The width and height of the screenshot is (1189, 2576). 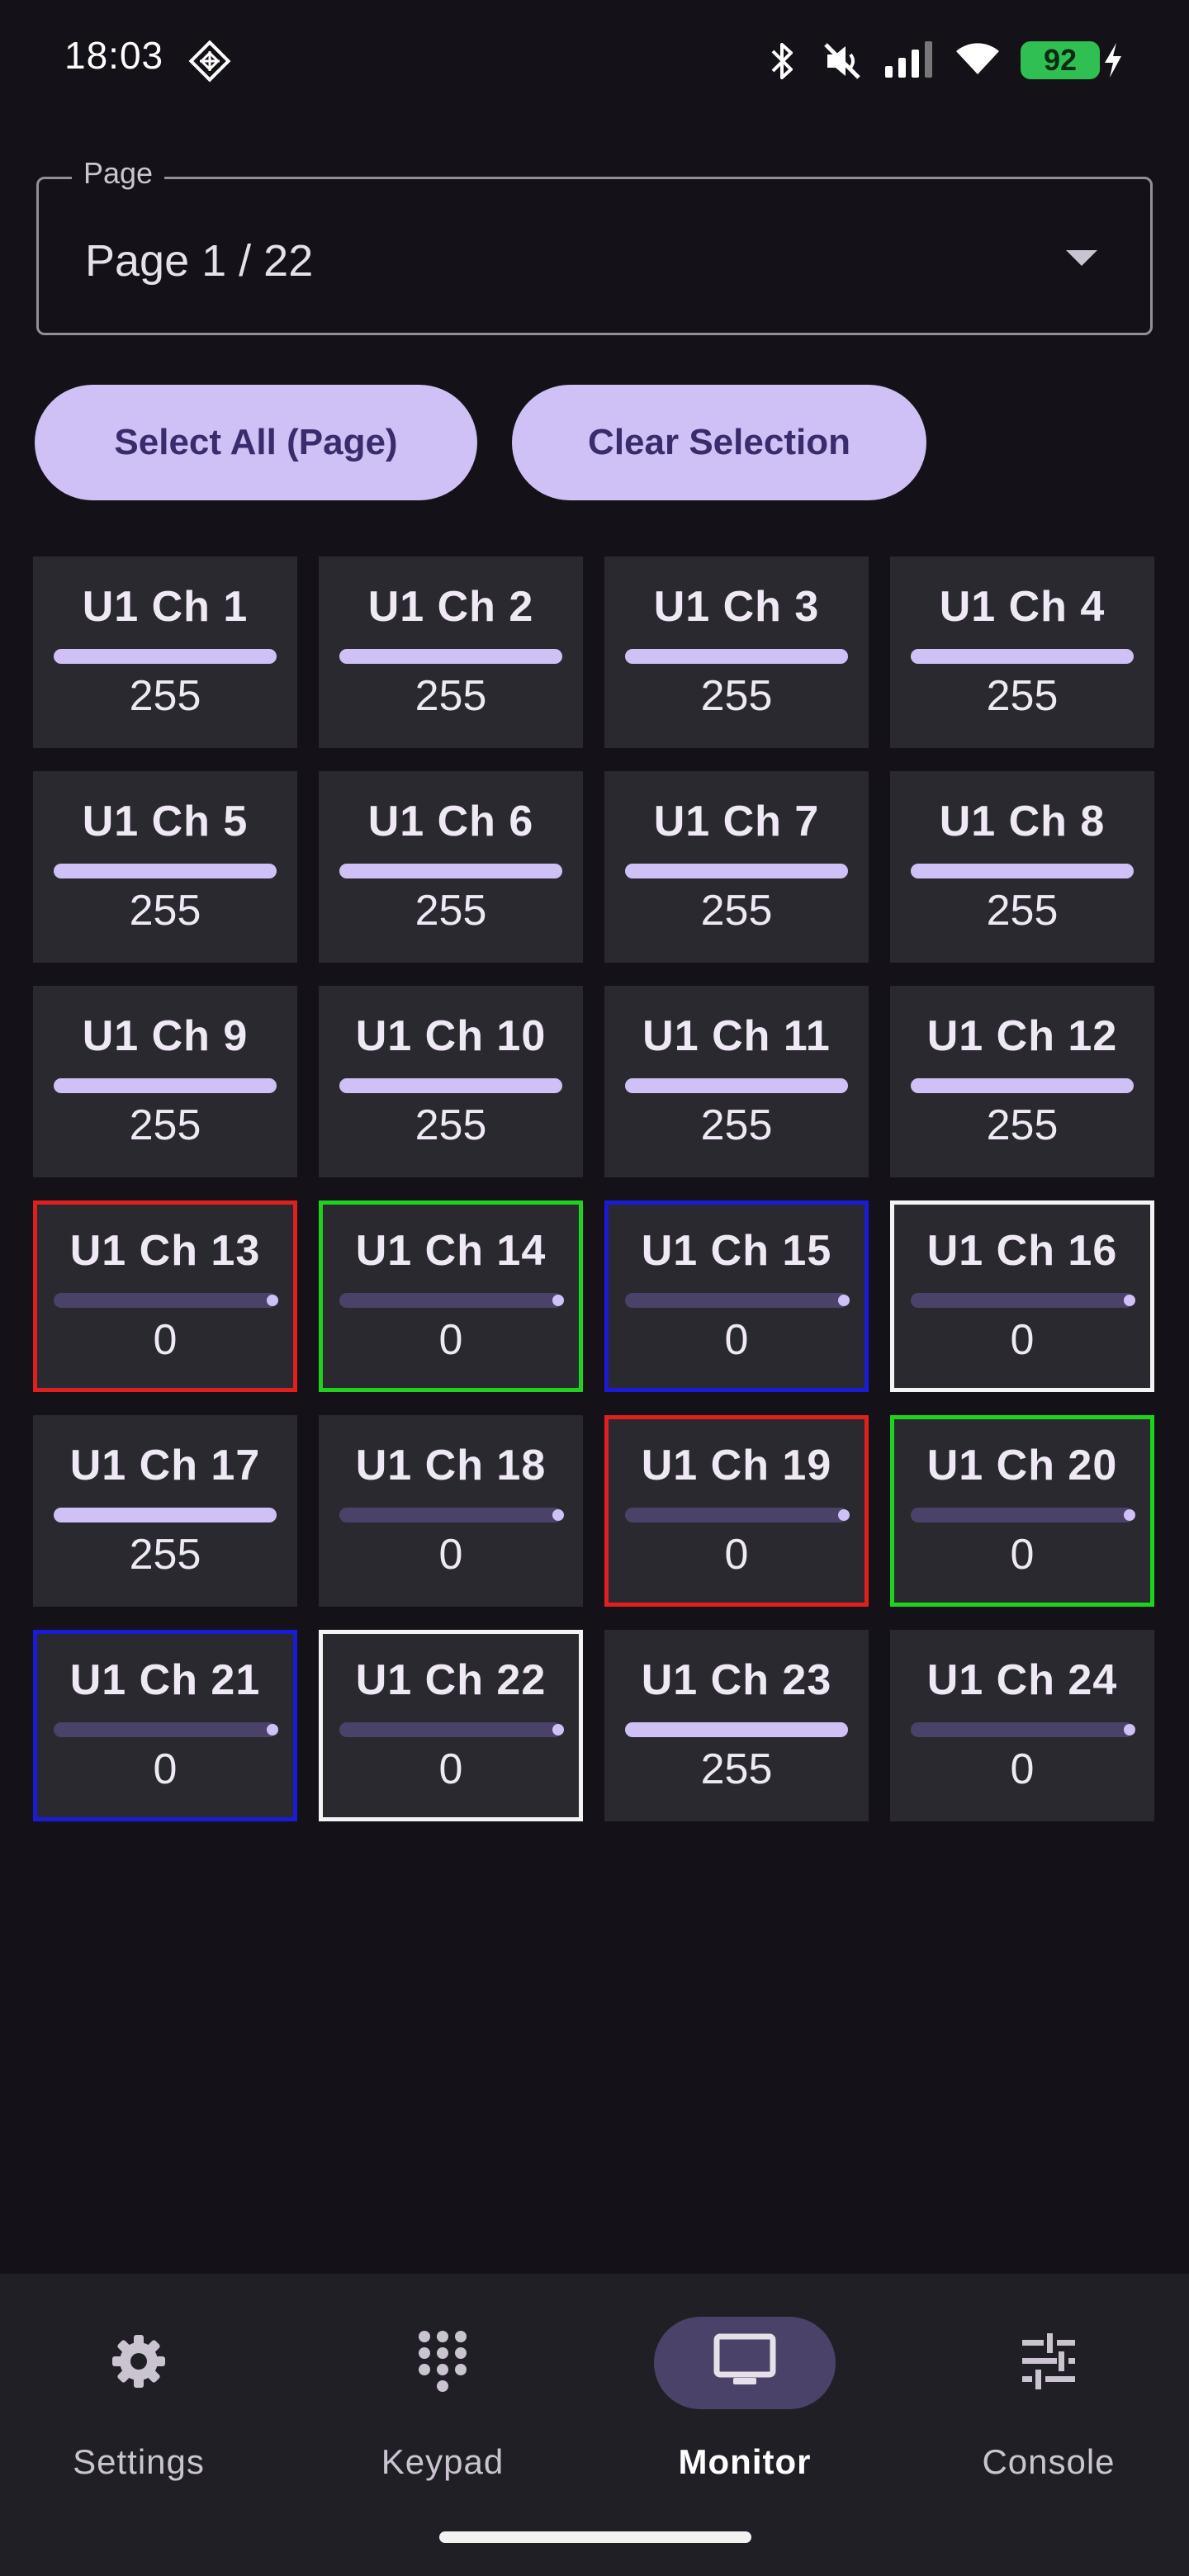 I want to click on channel-tile: U1 Ch 23 255, so click(x=736, y=1725).